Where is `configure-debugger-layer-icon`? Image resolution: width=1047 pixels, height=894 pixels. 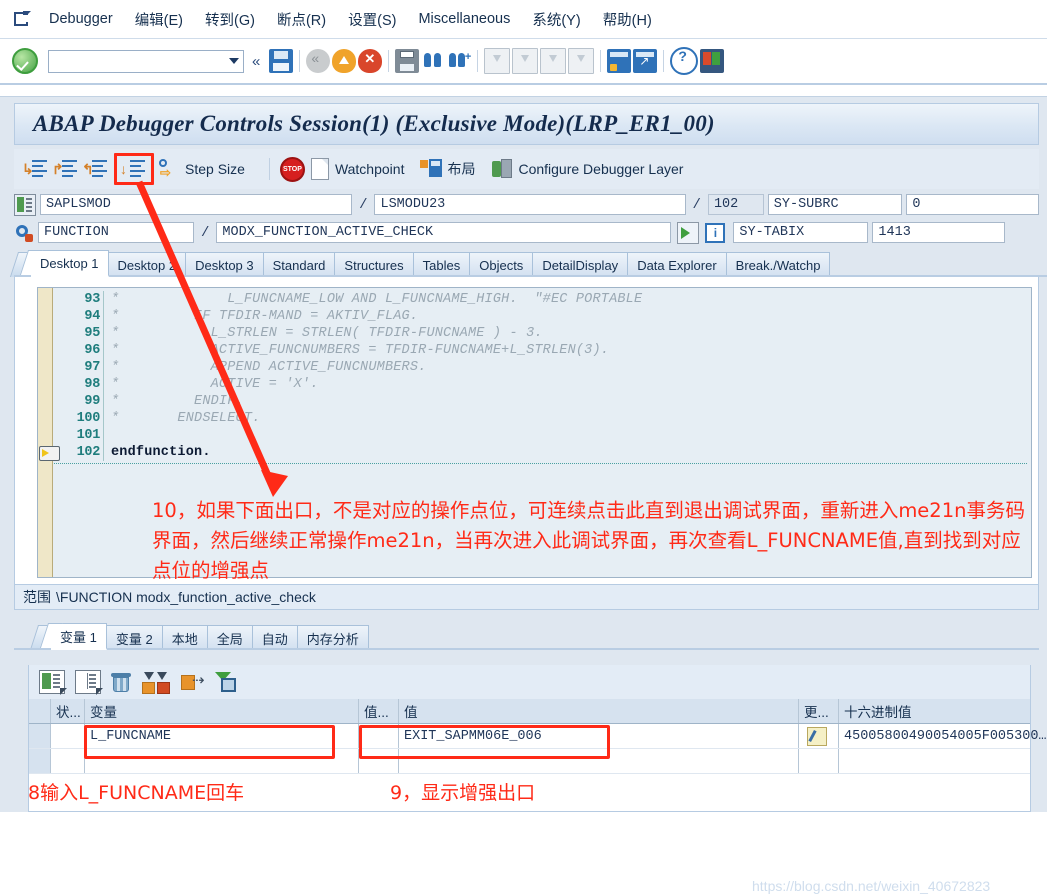 configure-debugger-layer-icon is located at coordinates (502, 169).